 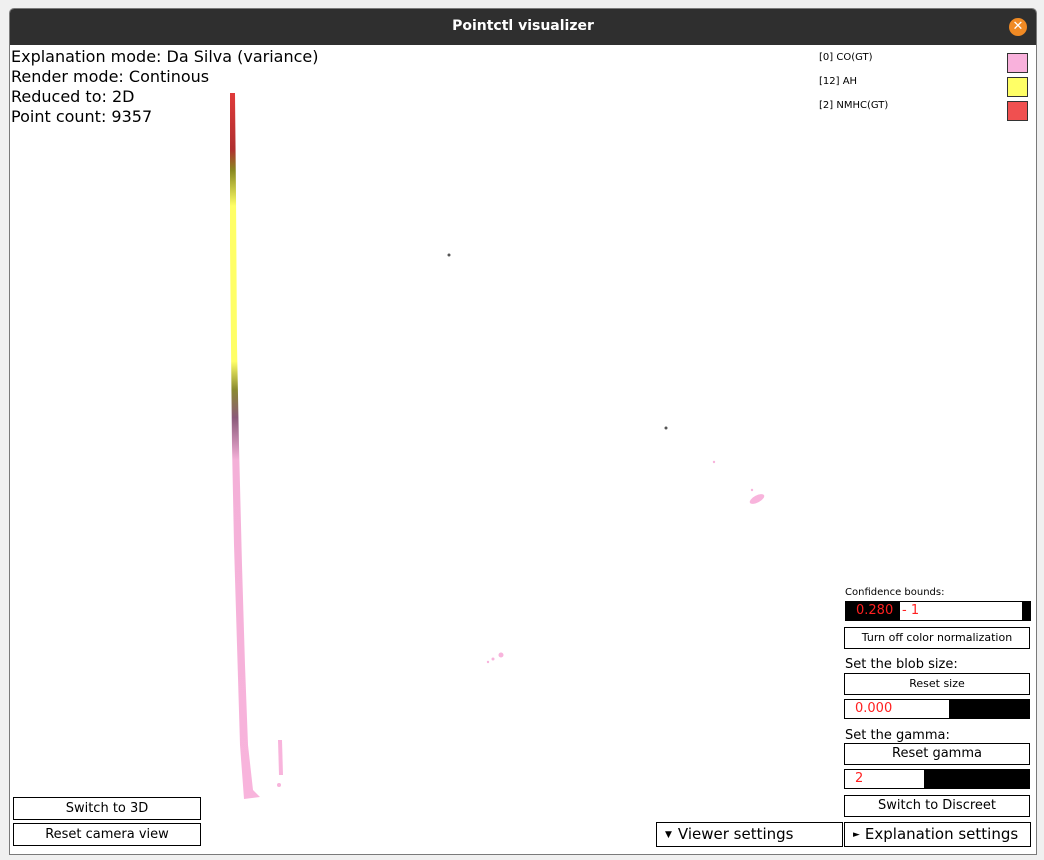 I want to click on blob-size-value: 0.000, so click(x=874, y=708).